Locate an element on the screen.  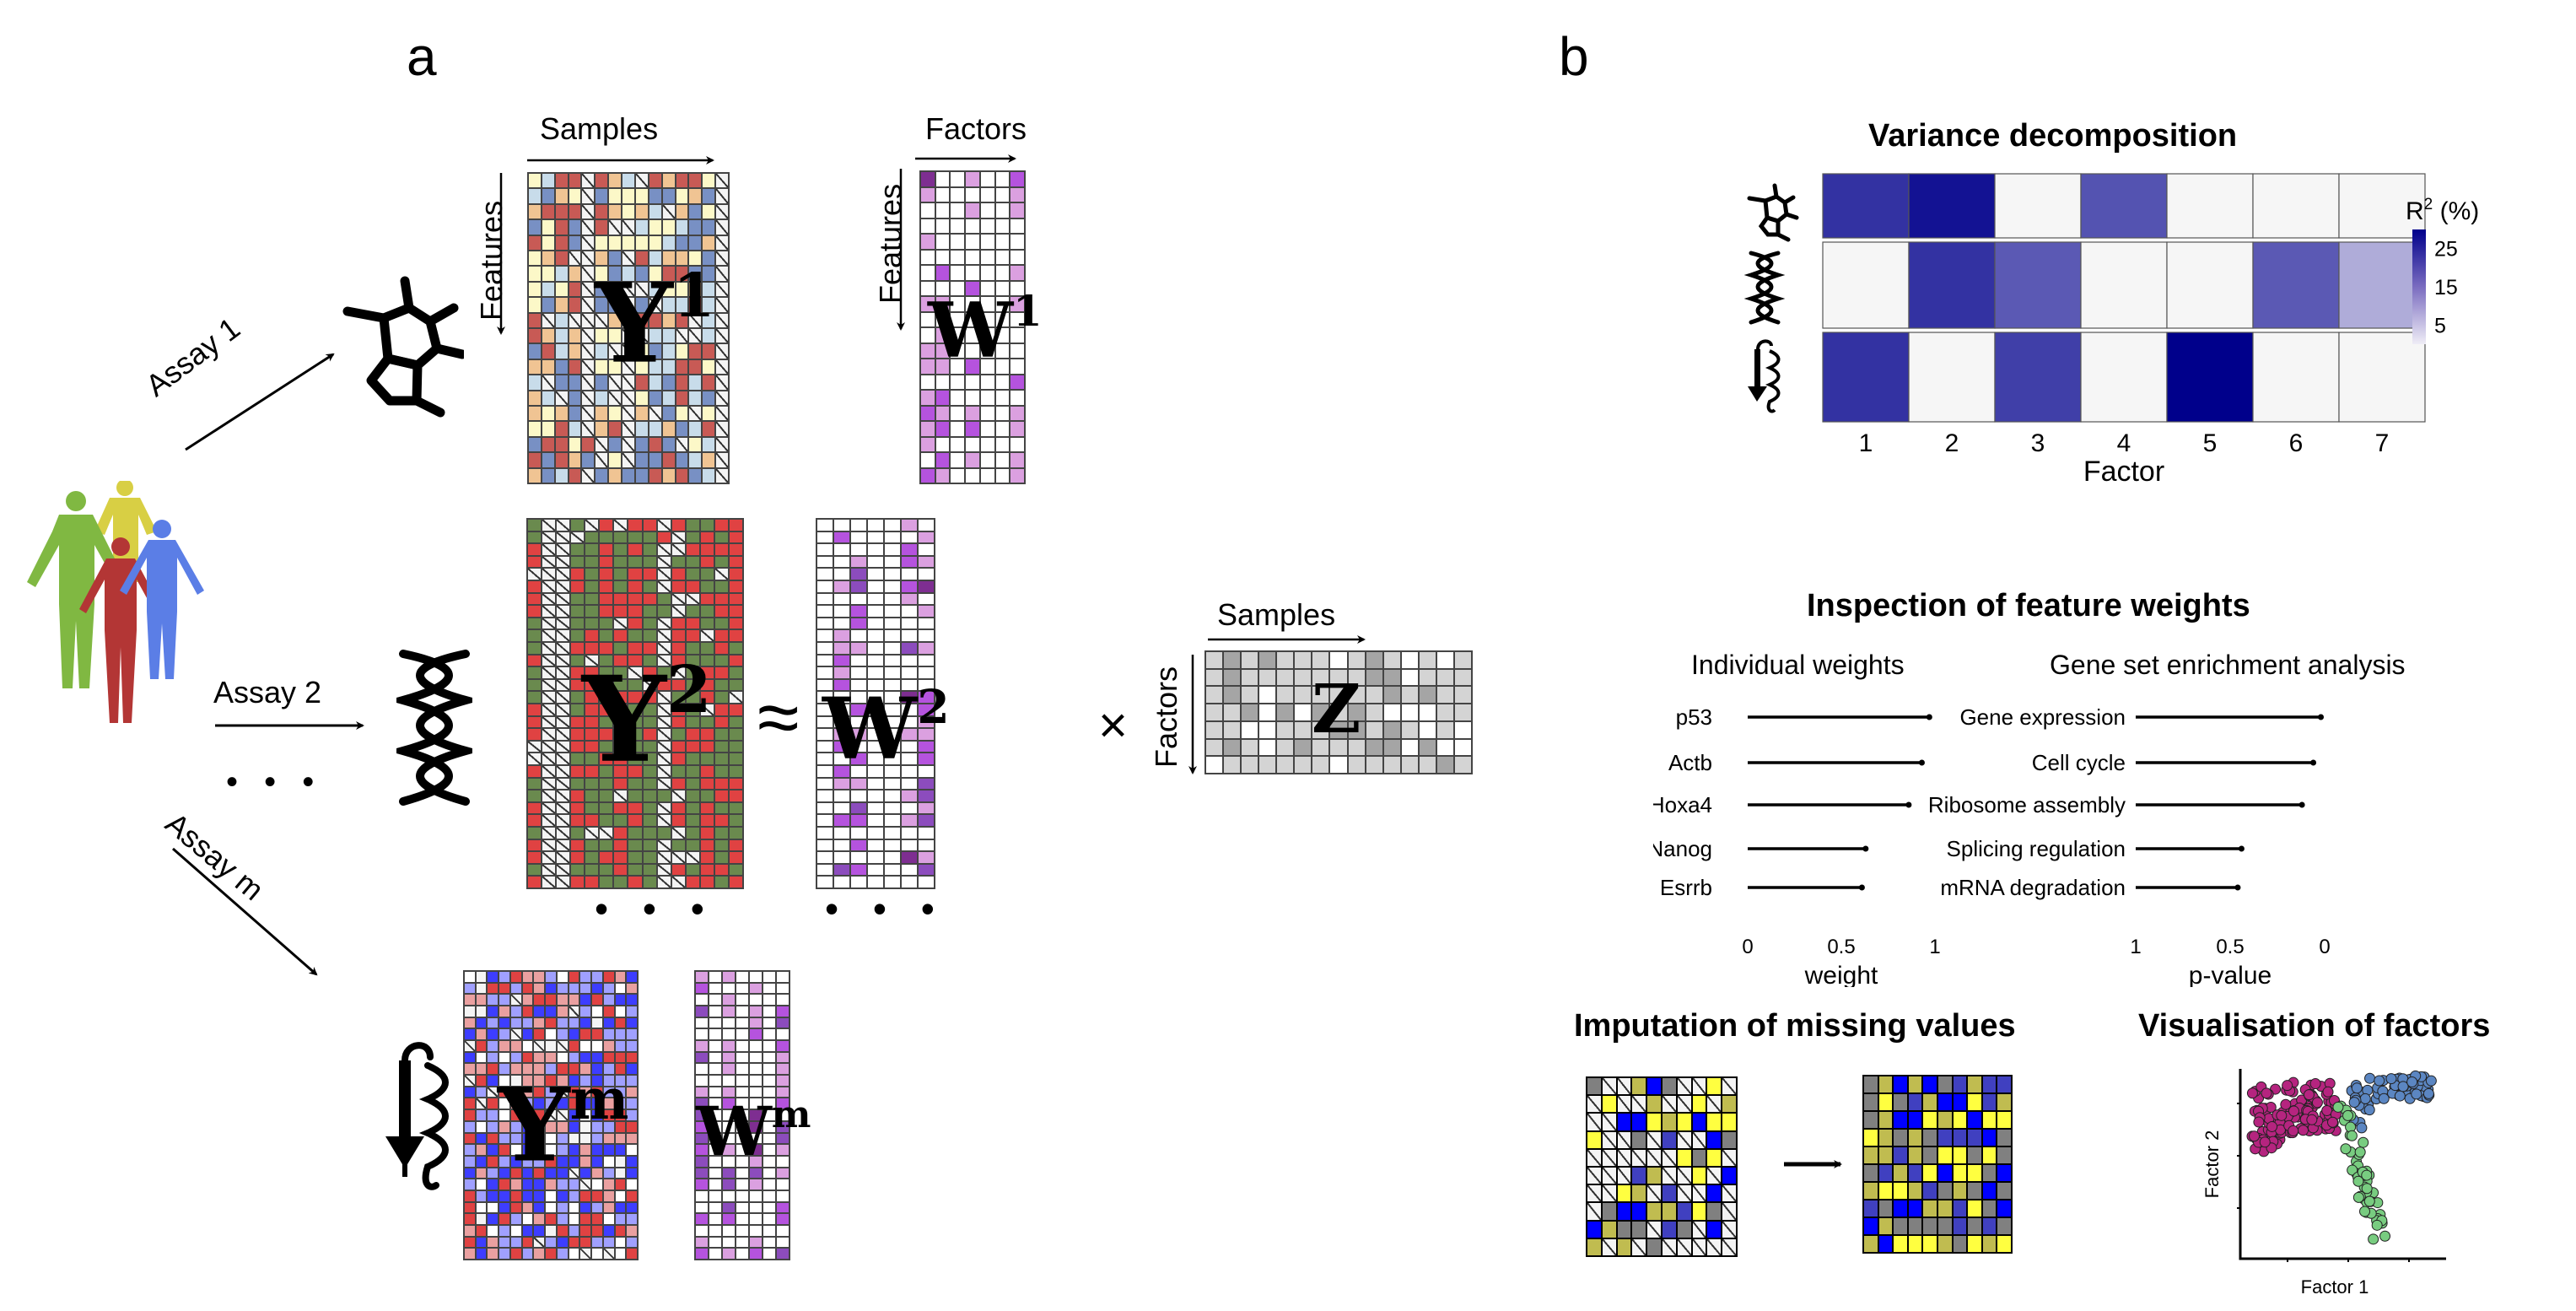
z-factors-arrow is located at coordinates (1192, 714).